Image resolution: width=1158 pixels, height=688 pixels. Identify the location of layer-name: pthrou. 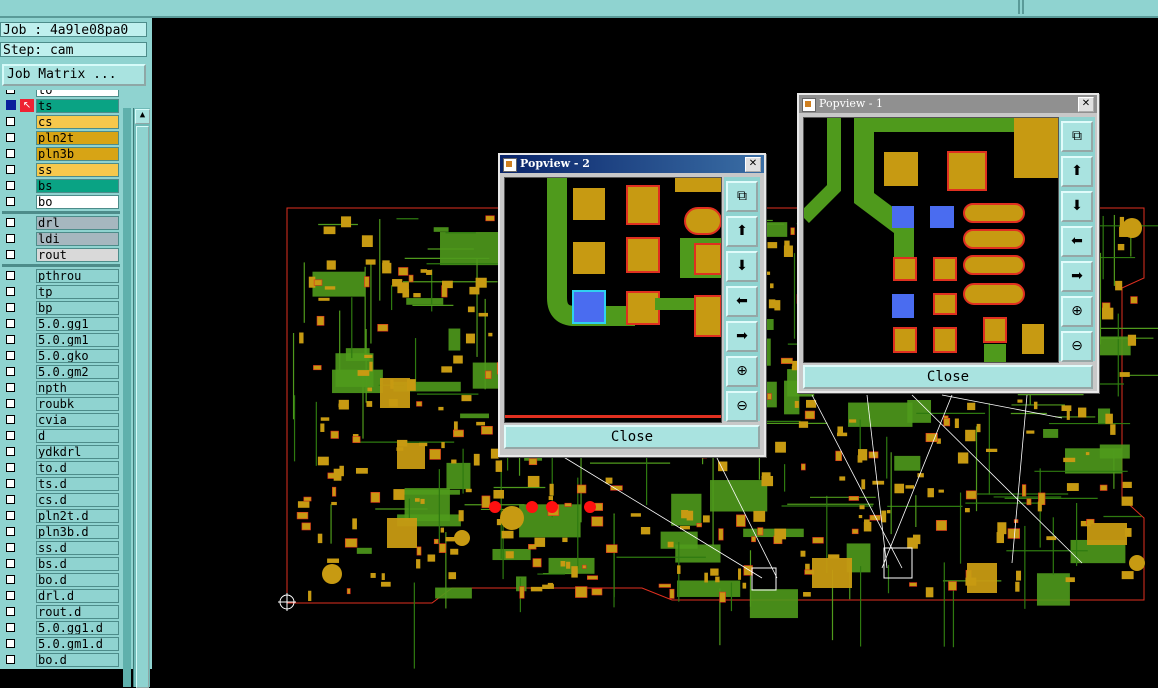
(77, 276).